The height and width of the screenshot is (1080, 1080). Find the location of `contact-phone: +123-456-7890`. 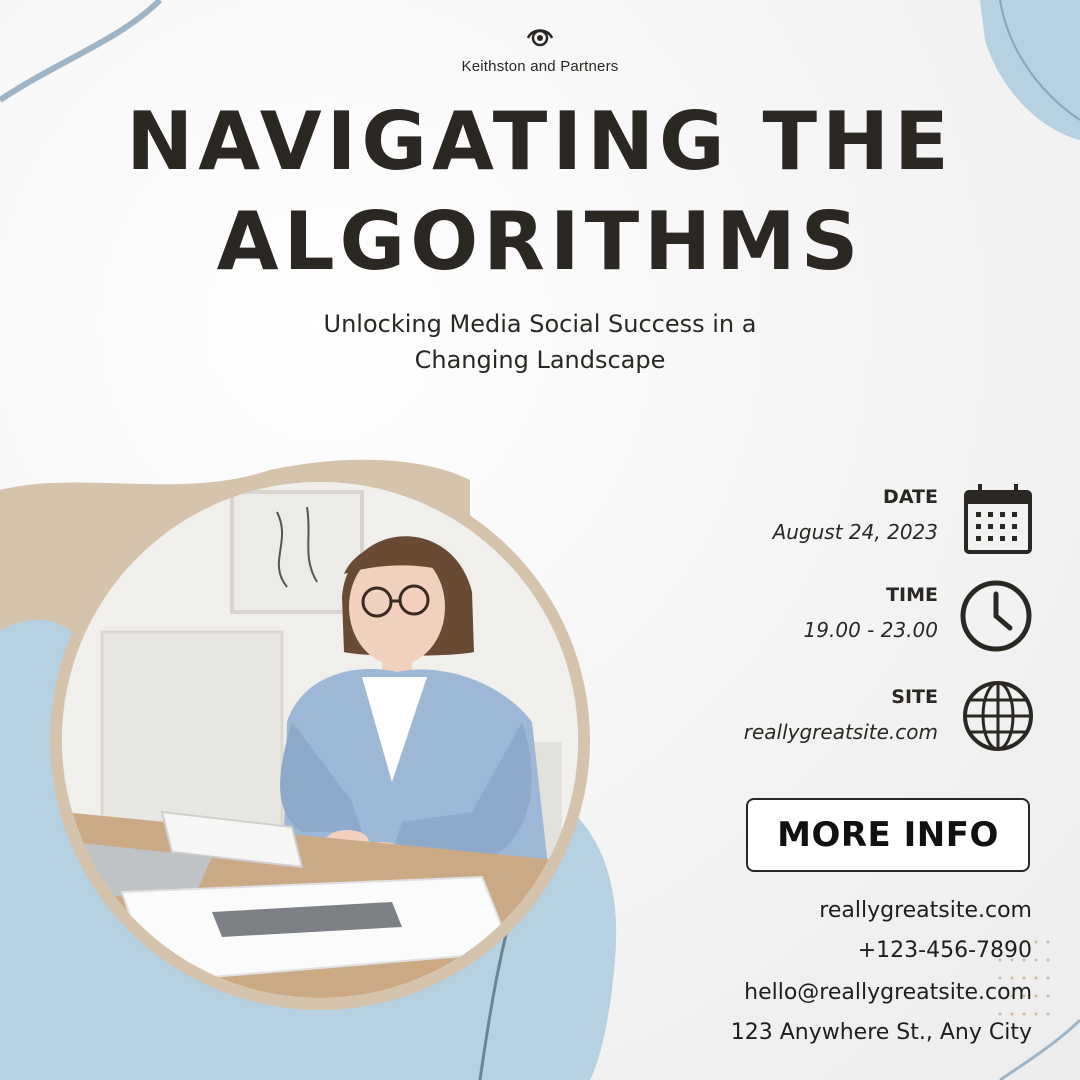

contact-phone: +123-456-7890 is located at coordinates (822, 950).